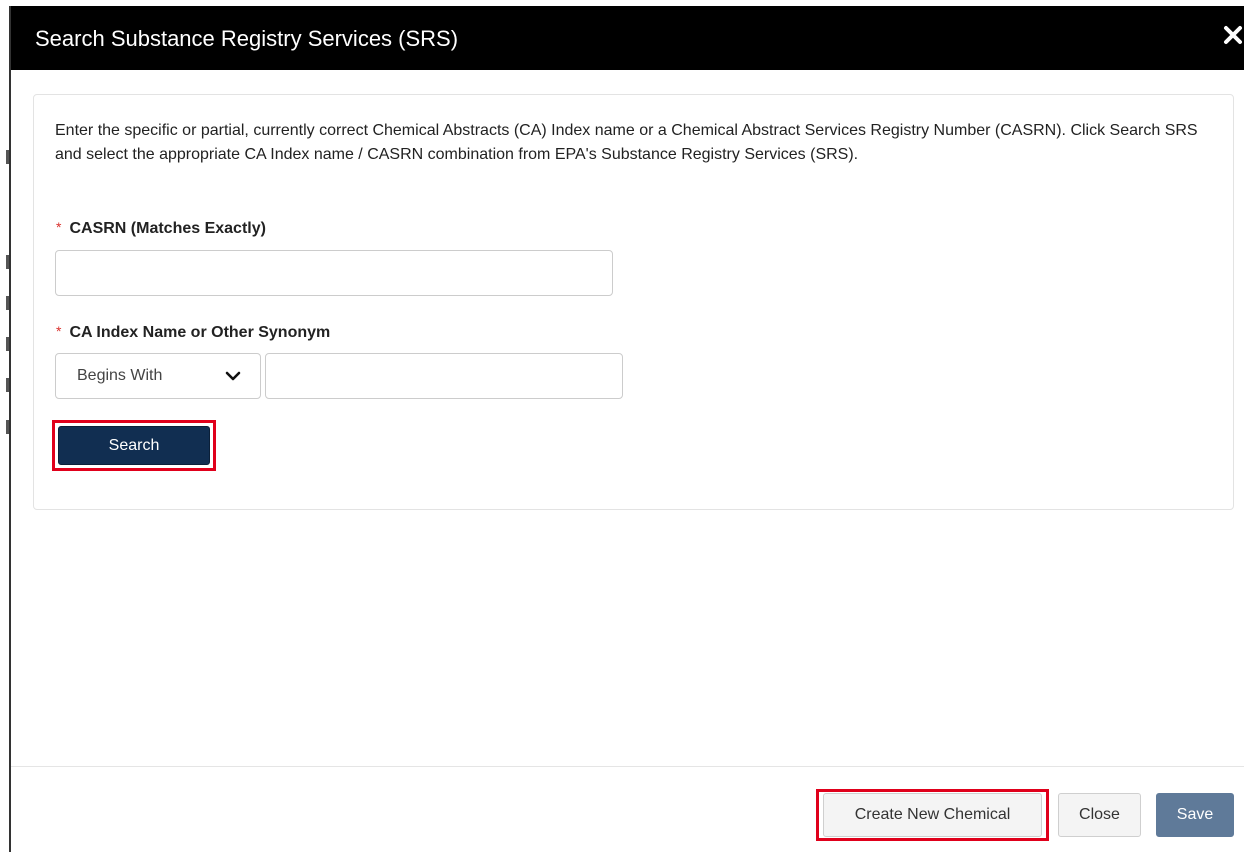 This screenshot has width=1244, height=852. I want to click on match-mode-select: Begins With, so click(158, 376).